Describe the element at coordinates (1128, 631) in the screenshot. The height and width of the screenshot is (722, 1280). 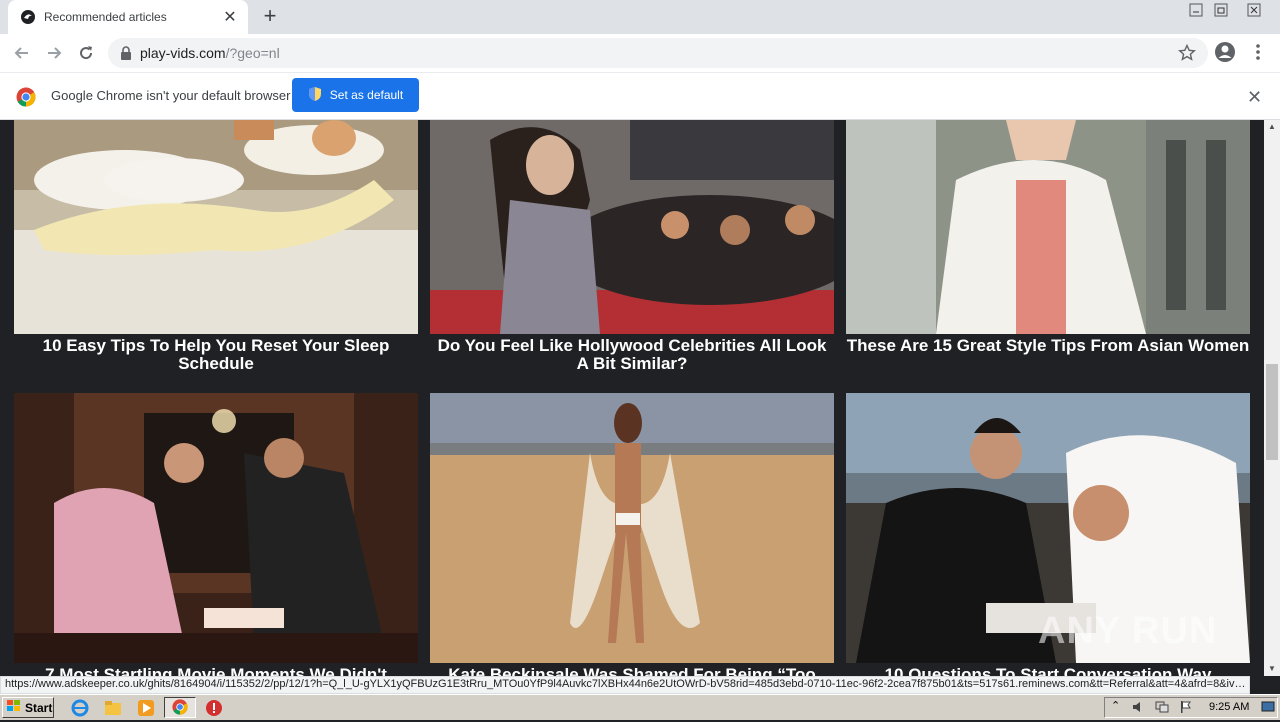
I see `anyrun-watermark: ANY RUN` at that location.